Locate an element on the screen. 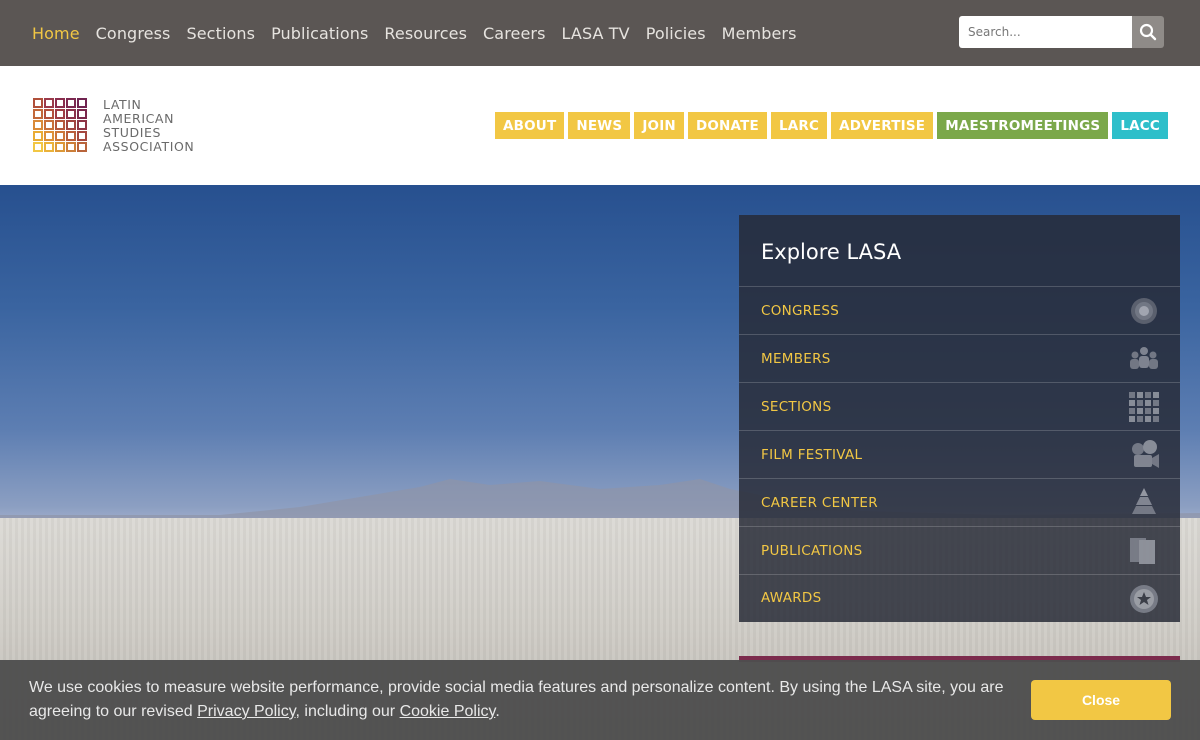 Image resolution: width=1200 pixels, height=740 pixels. film-camera-icon is located at coordinates (1145, 454).